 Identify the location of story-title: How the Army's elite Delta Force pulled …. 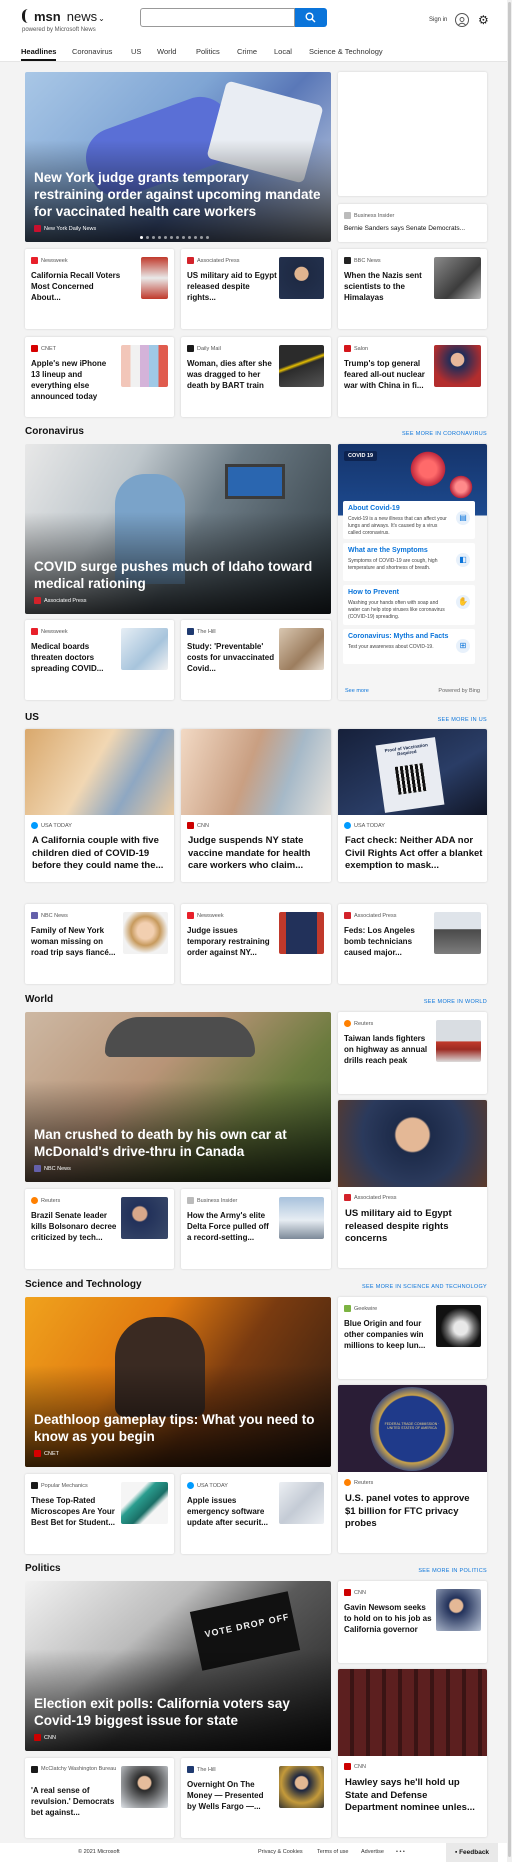
(231, 1226).